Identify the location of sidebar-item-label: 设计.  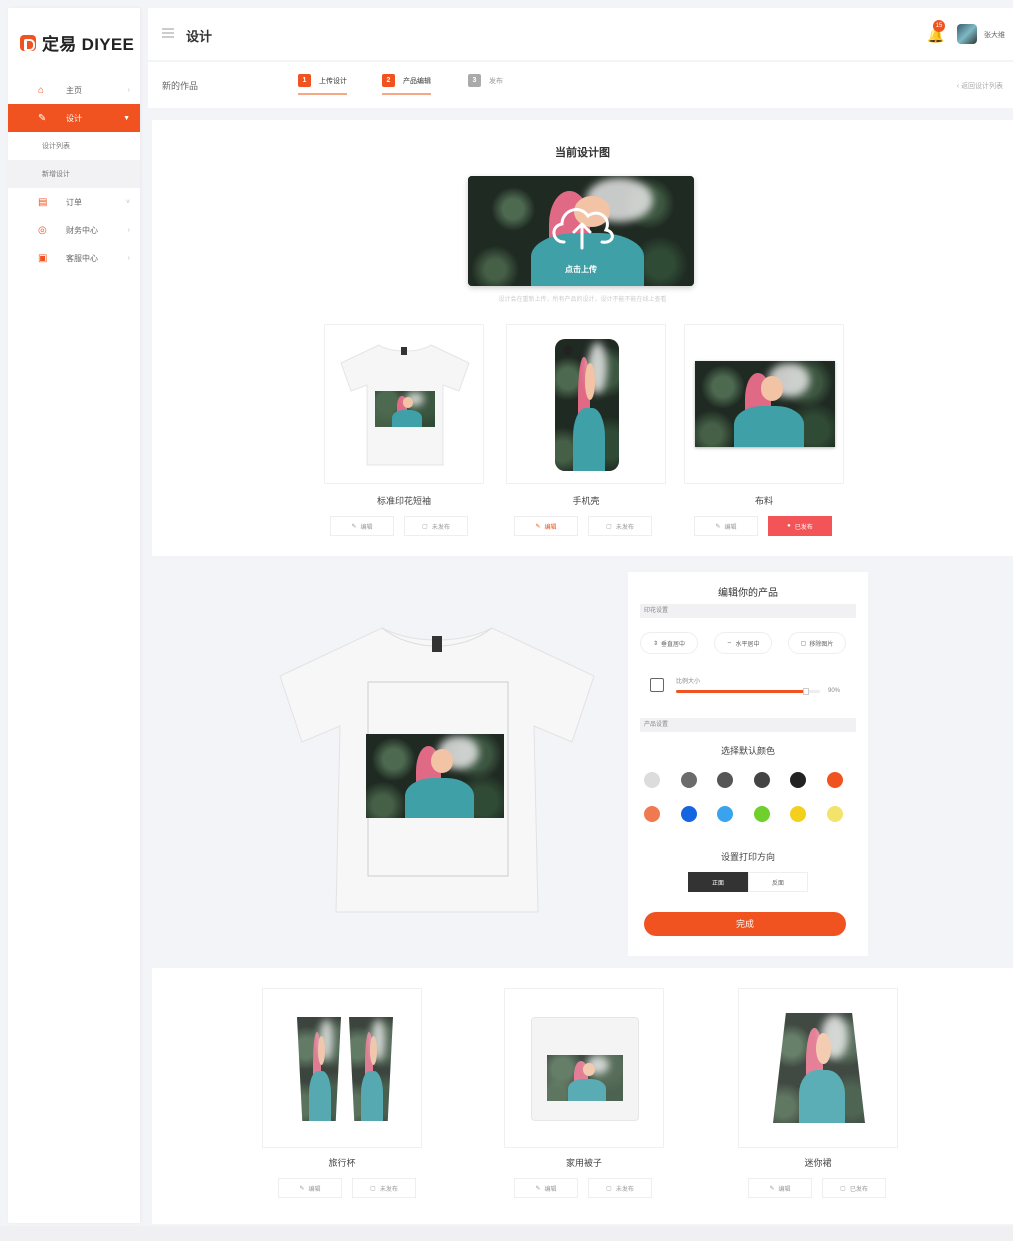
(74, 118).